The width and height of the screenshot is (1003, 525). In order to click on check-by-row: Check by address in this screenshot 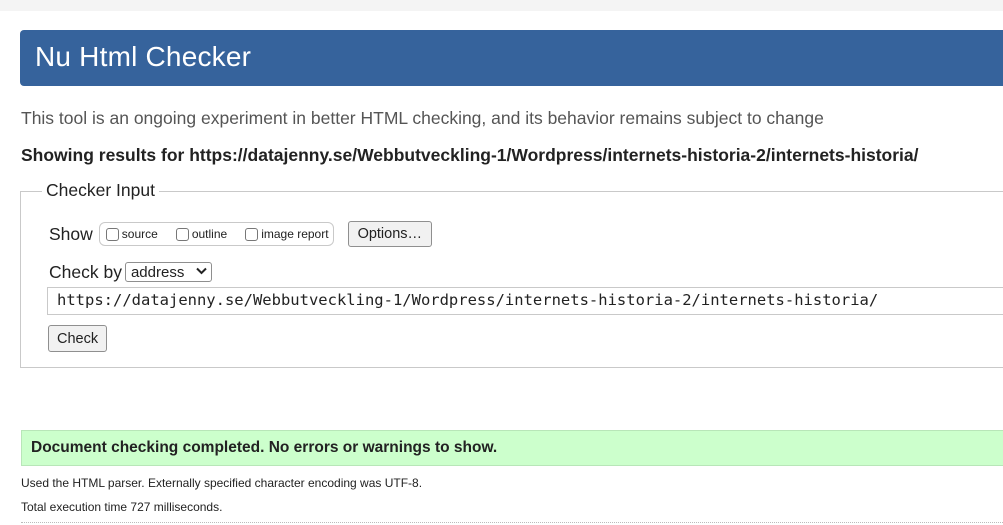, I will do `click(131, 272)`.